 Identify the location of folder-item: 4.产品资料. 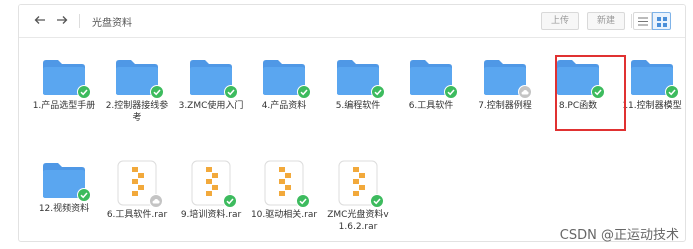
(284, 84).